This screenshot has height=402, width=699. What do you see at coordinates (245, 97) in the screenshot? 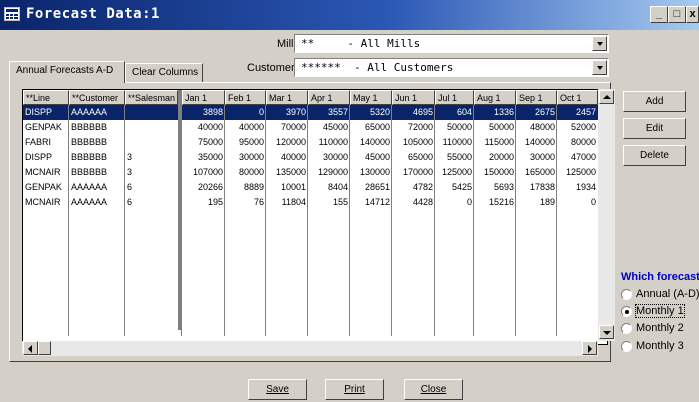
I see `column-header: Feb 1` at bounding box center [245, 97].